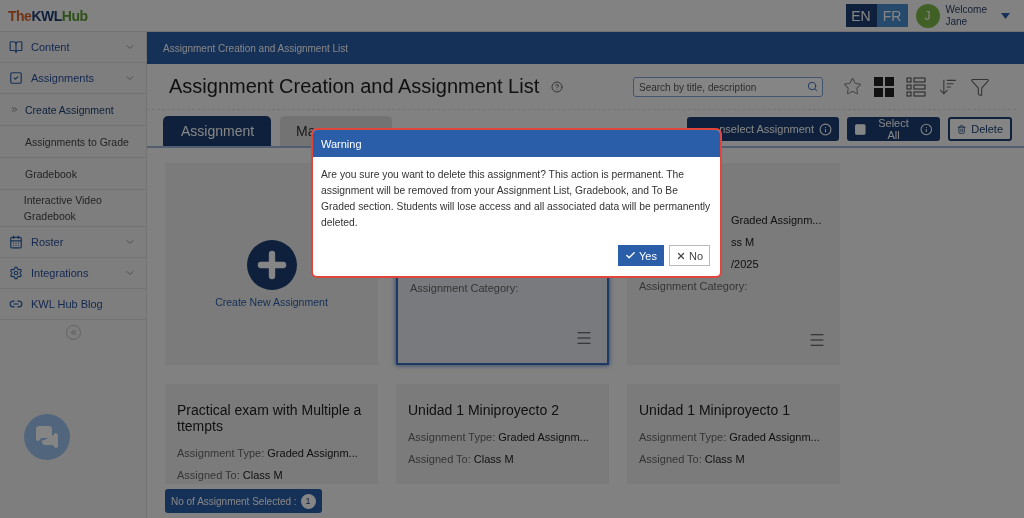  Describe the element at coordinates (73, 142) in the screenshot. I see `submenu-item: Assignments to Grade` at that location.